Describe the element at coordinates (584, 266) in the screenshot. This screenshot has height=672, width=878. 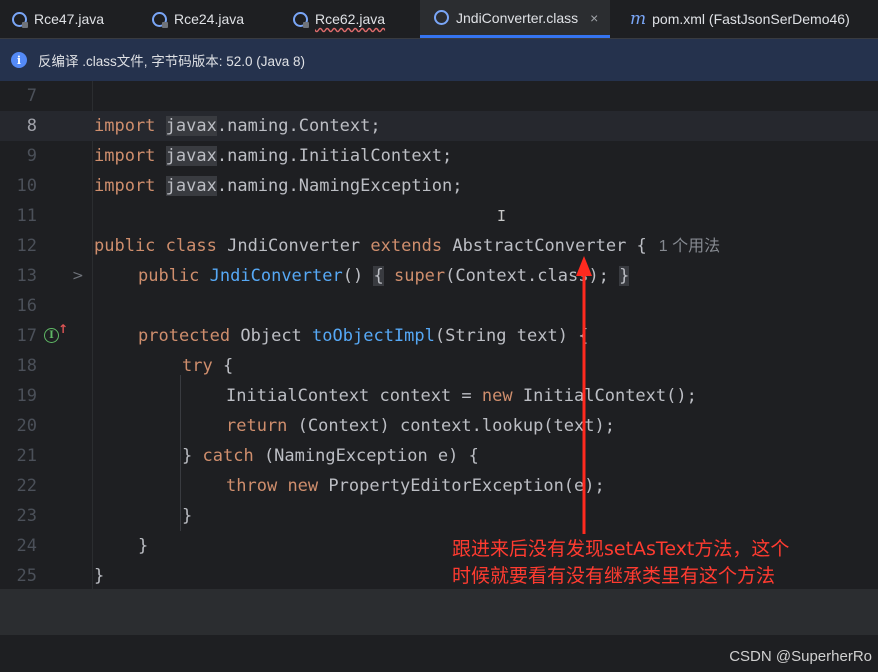
I see `arrow-head` at that location.